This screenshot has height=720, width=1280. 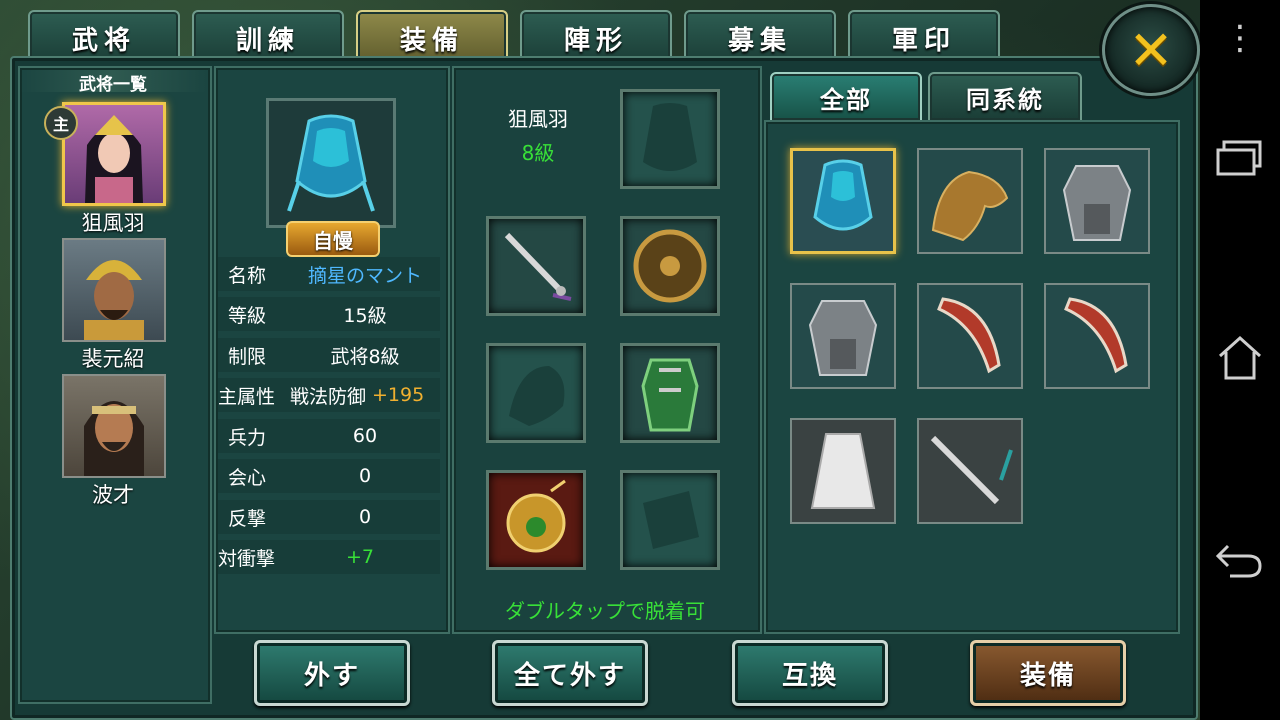 I want to click on stat-row-grade: 等級 15級, so click(x=329, y=314).